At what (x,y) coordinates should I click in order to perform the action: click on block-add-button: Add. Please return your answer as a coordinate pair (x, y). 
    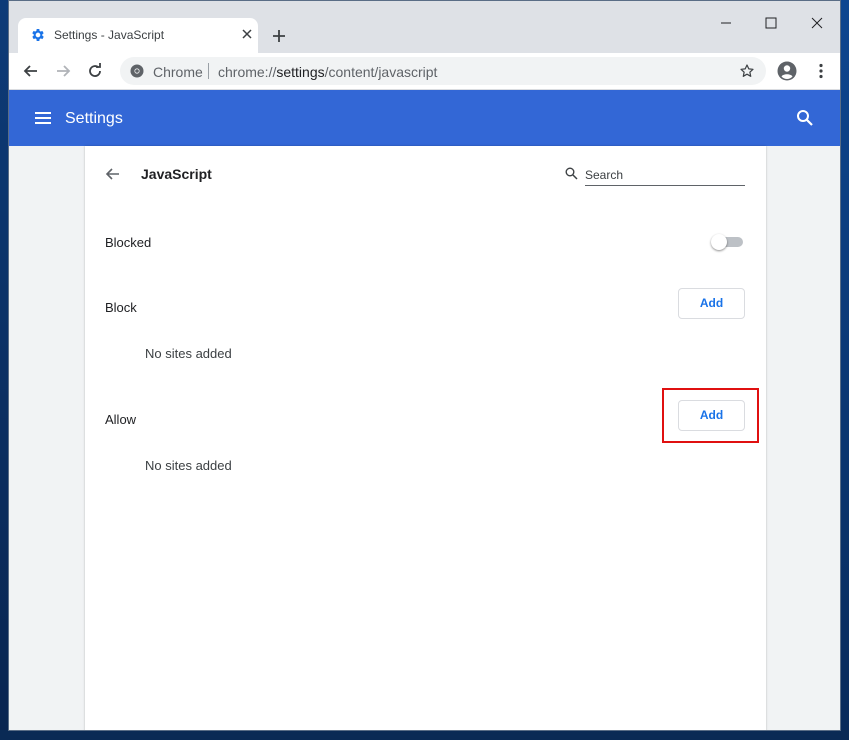
    Looking at the image, I should click on (711, 303).